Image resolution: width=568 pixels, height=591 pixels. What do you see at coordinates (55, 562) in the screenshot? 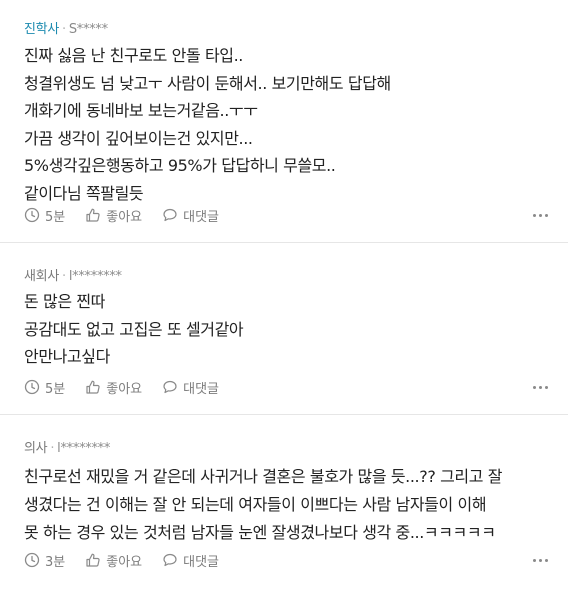
I see `time-label: 3분` at bounding box center [55, 562].